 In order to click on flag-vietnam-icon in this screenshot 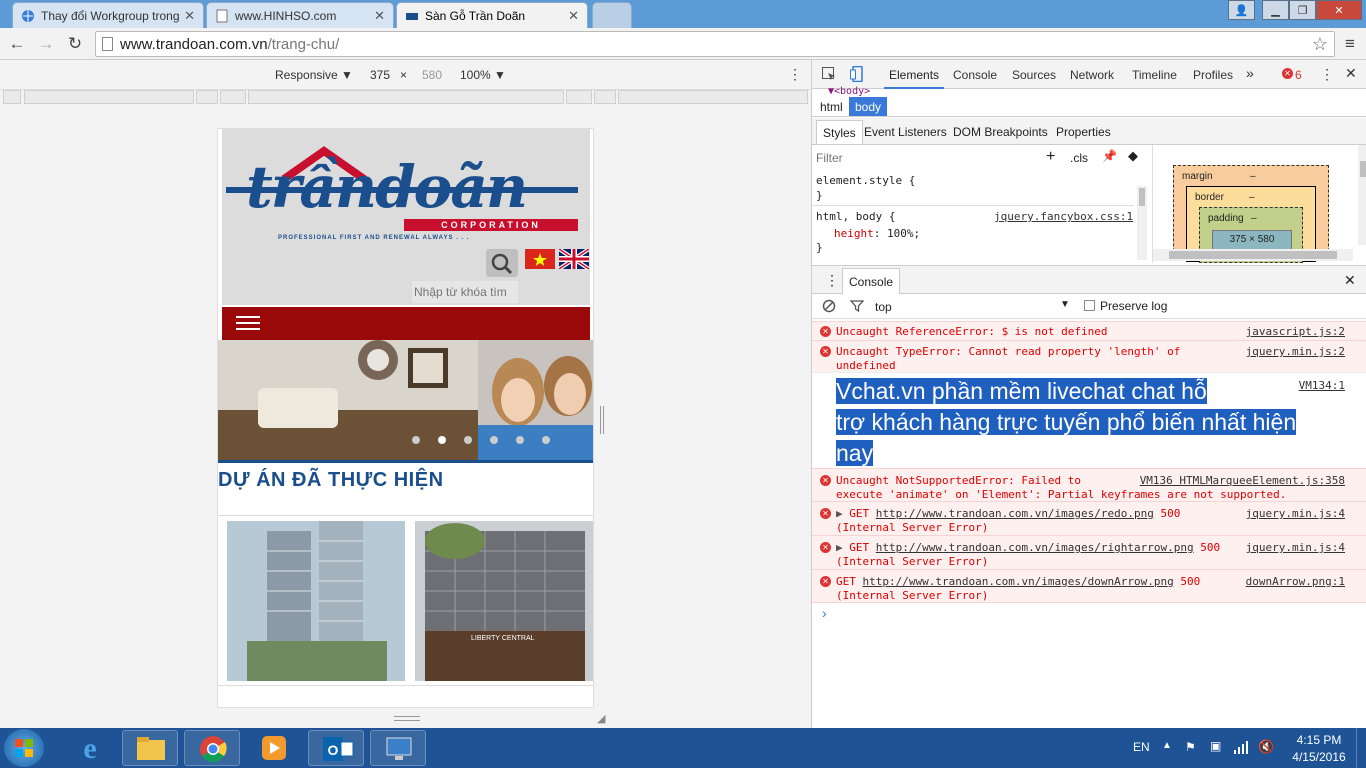, I will do `click(540, 259)`.